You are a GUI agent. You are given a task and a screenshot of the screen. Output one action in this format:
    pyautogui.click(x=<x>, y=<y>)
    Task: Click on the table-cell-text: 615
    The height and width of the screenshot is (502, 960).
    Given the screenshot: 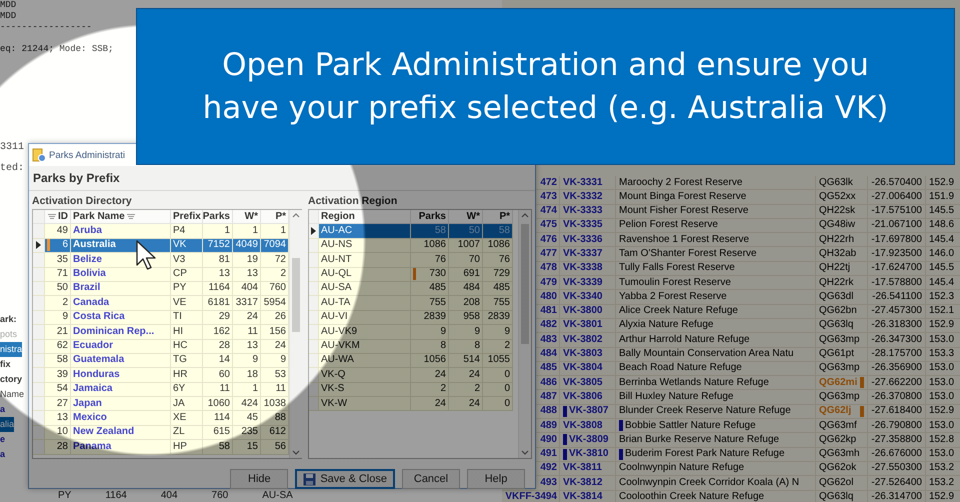 What is the action you would take?
    pyautogui.click(x=221, y=432)
    